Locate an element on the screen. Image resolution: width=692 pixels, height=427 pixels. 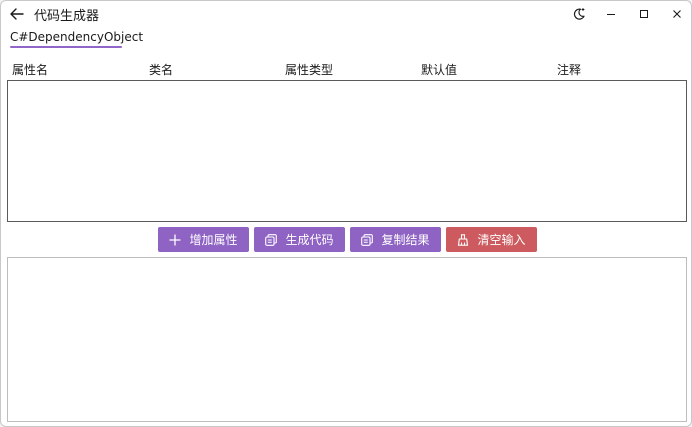
column-header-default-value: 默认值 is located at coordinates (439, 70).